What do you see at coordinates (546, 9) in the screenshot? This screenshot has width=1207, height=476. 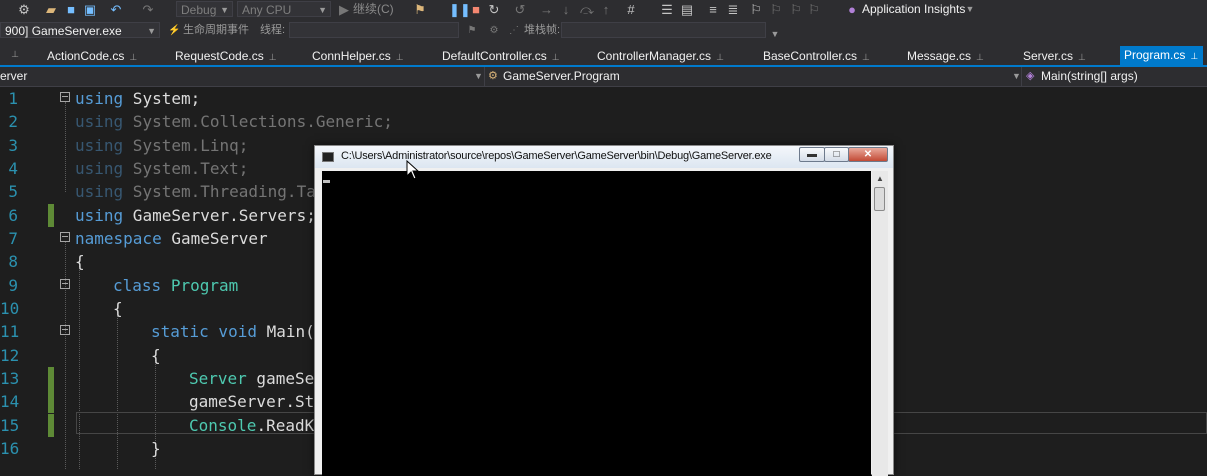 I see `show-next-statement-icon: →` at bounding box center [546, 9].